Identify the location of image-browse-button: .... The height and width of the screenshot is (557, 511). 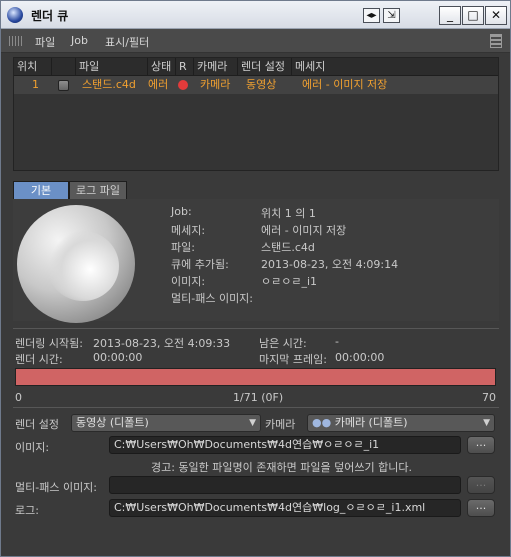
(481, 445).